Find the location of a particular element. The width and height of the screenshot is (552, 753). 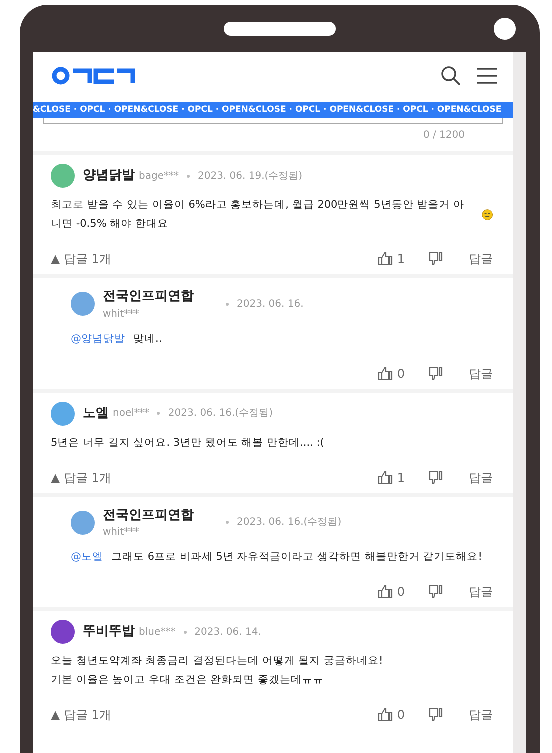

menu-icon is located at coordinates (487, 76).